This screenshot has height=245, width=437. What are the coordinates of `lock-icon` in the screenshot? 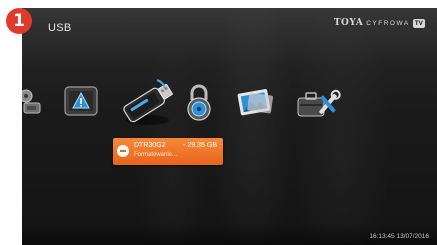 It's located at (199, 102).